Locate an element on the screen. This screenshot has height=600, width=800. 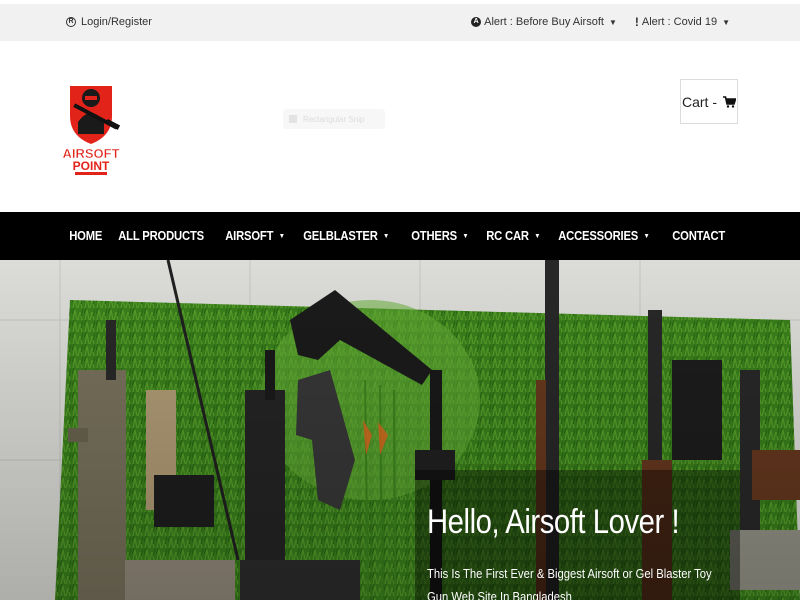
alert-before-buy-dropdown: A Alert : Before Buy Airsoft ▼ is located at coordinates (544, 22).